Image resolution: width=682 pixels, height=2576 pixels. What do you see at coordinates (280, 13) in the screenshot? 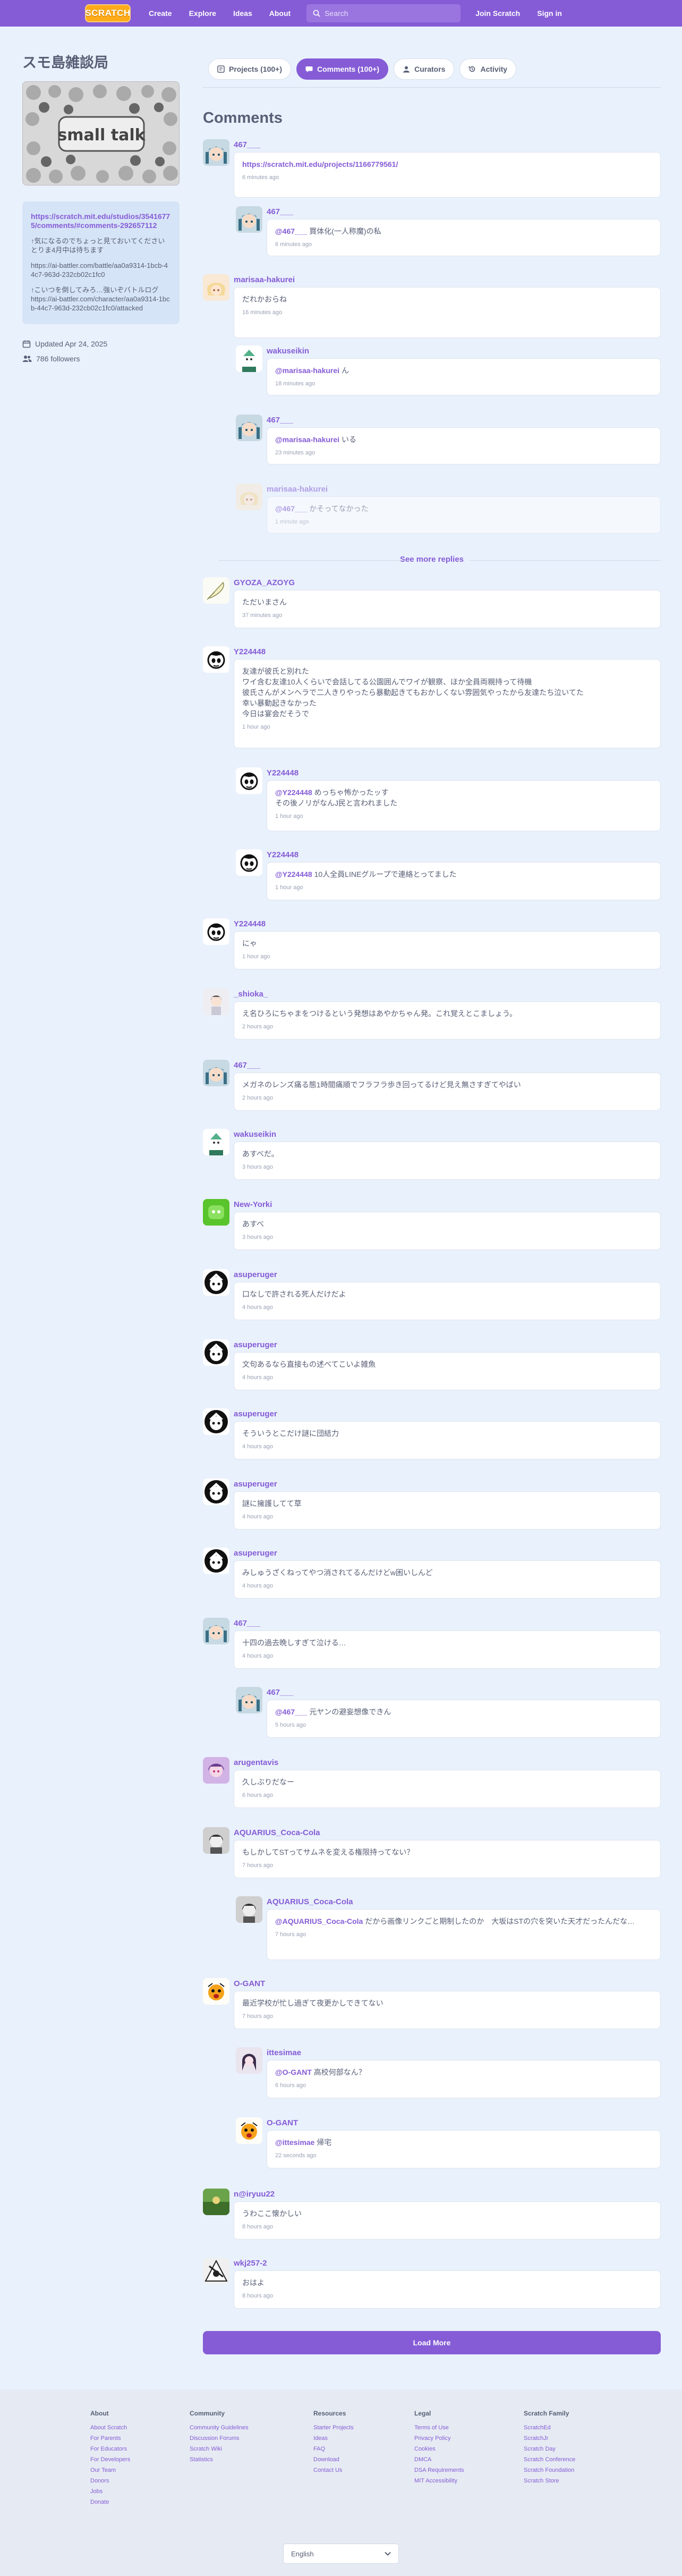
I see `nav-about: About` at bounding box center [280, 13].